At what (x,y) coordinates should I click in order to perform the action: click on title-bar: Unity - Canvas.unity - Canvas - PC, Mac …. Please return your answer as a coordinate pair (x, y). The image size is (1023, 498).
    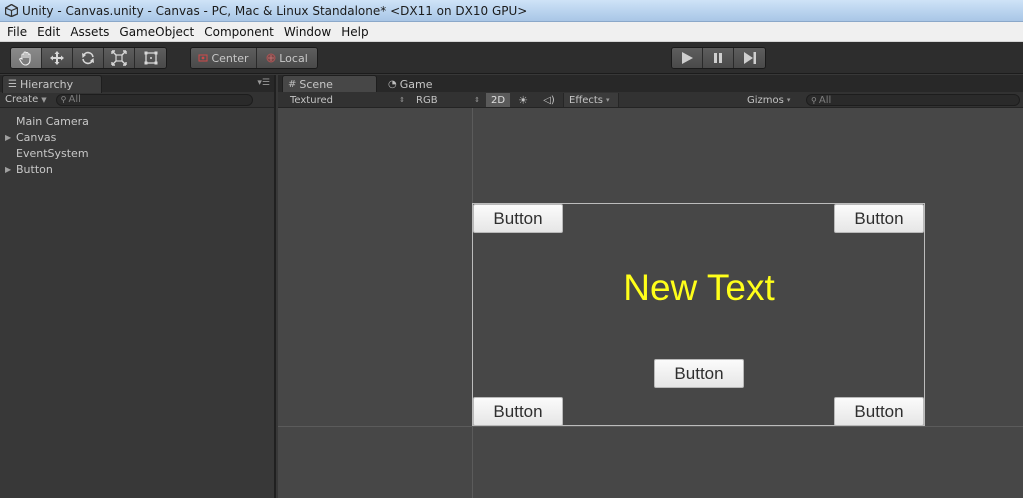
    Looking at the image, I should click on (511, 11).